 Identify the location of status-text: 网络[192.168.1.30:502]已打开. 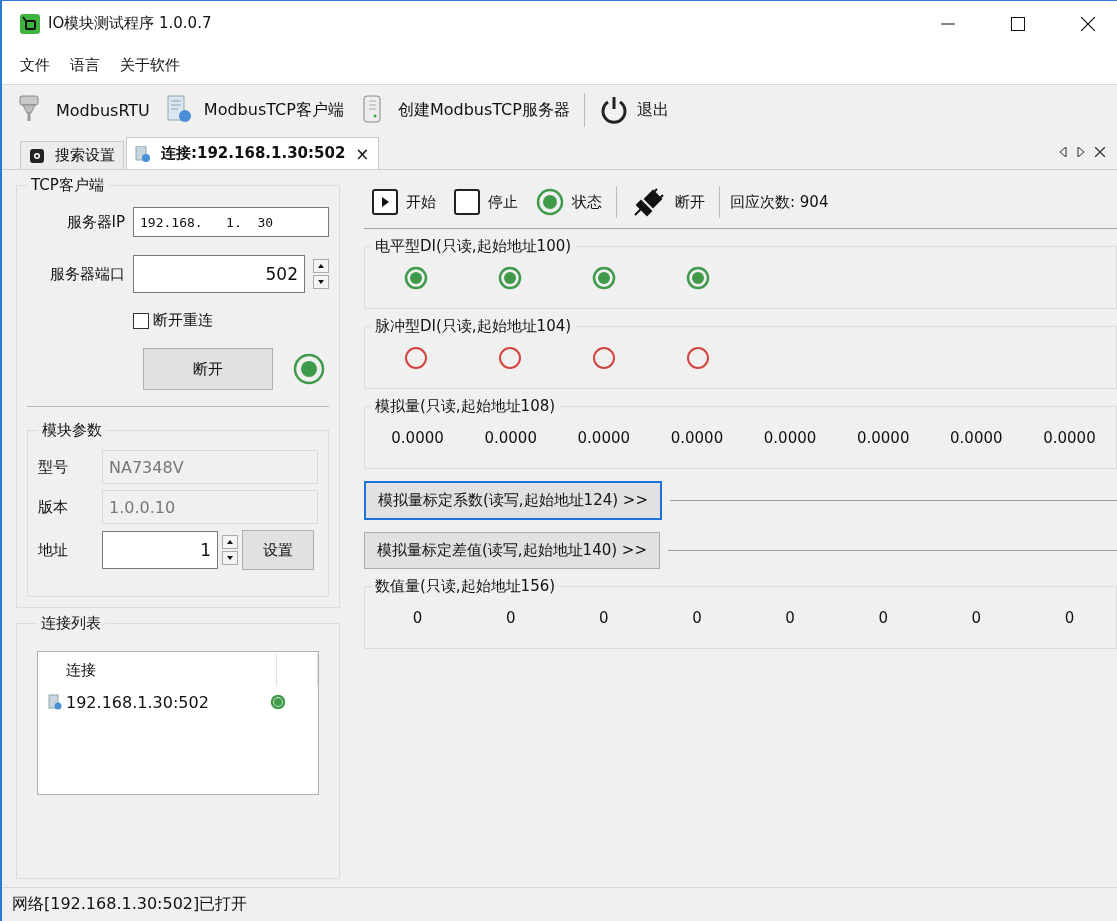
(559, 904).